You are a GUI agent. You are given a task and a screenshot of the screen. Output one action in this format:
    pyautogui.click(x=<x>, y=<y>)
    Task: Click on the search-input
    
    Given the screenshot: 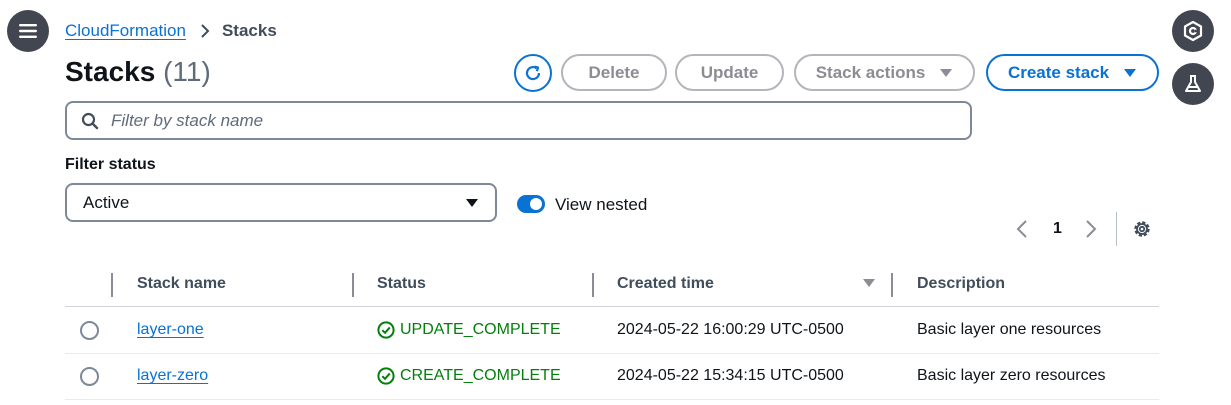 What is the action you would take?
    pyautogui.click(x=511, y=120)
    